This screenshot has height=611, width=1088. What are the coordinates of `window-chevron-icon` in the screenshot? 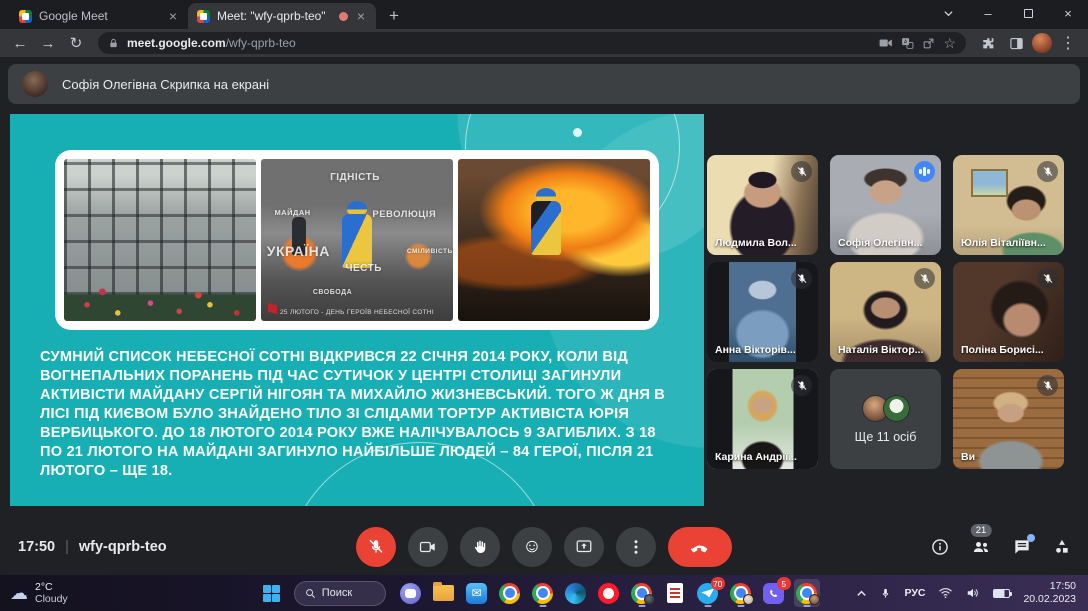 It's located at (948, 13).